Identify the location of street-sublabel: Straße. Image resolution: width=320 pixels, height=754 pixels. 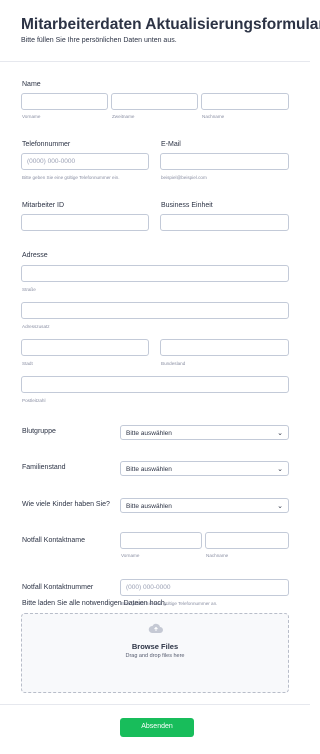
(29, 289).